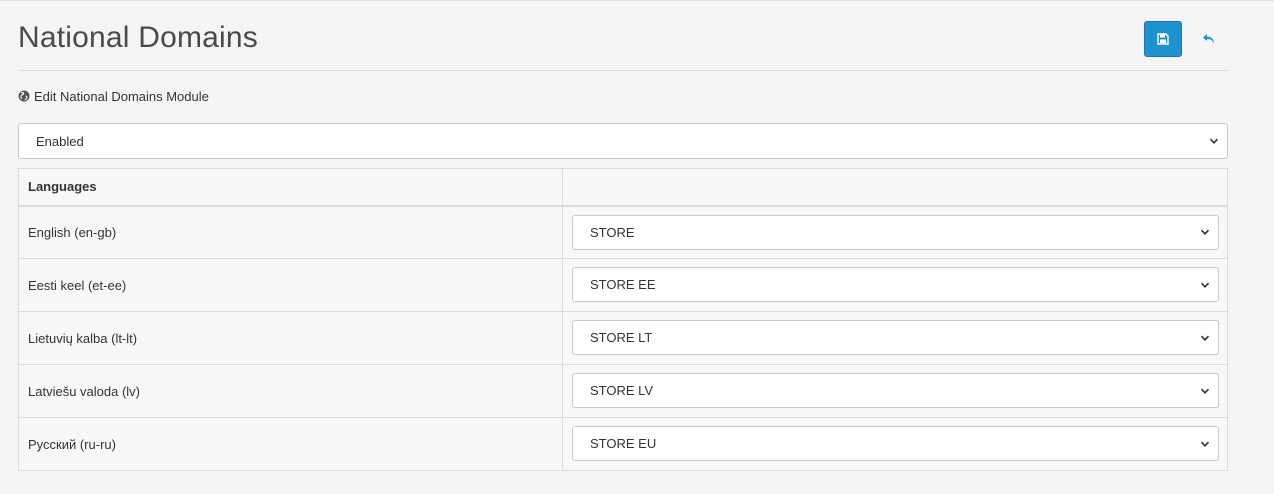 The image size is (1274, 494). I want to click on store-select-lv: STORE LV, so click(895, 390).